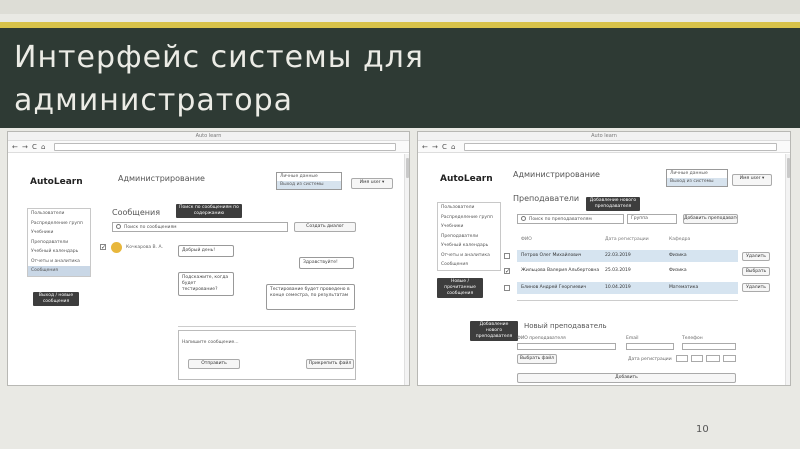 The height and width of the screenshot is (449, 800). I want to click on attach-button: Прикрепить файл, so click(330, 364).